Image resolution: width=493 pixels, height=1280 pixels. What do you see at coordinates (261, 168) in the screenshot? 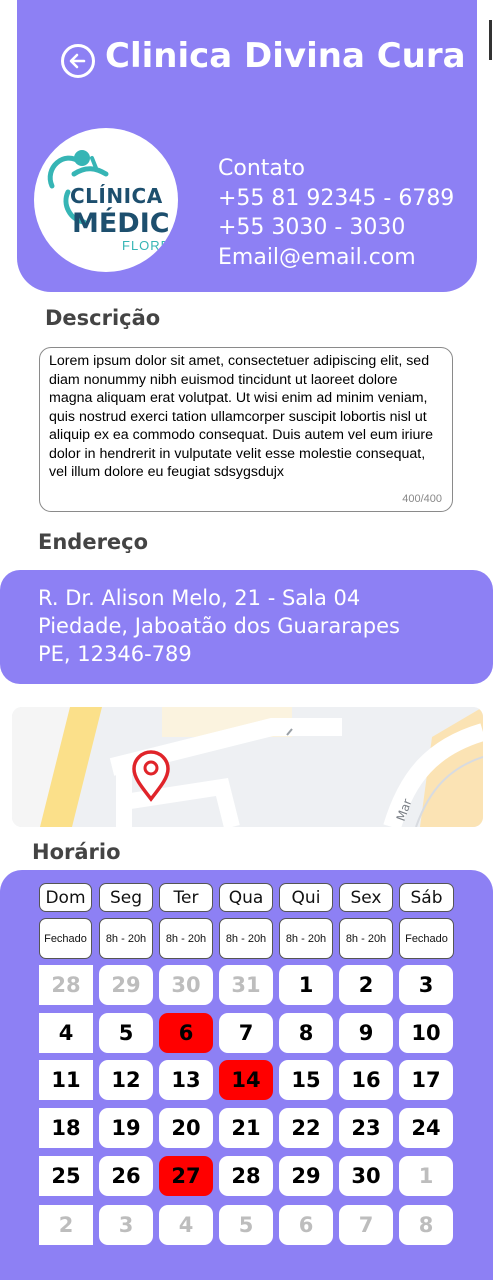
I see `contact-heading: Contato` at bounding box center [261, 168].